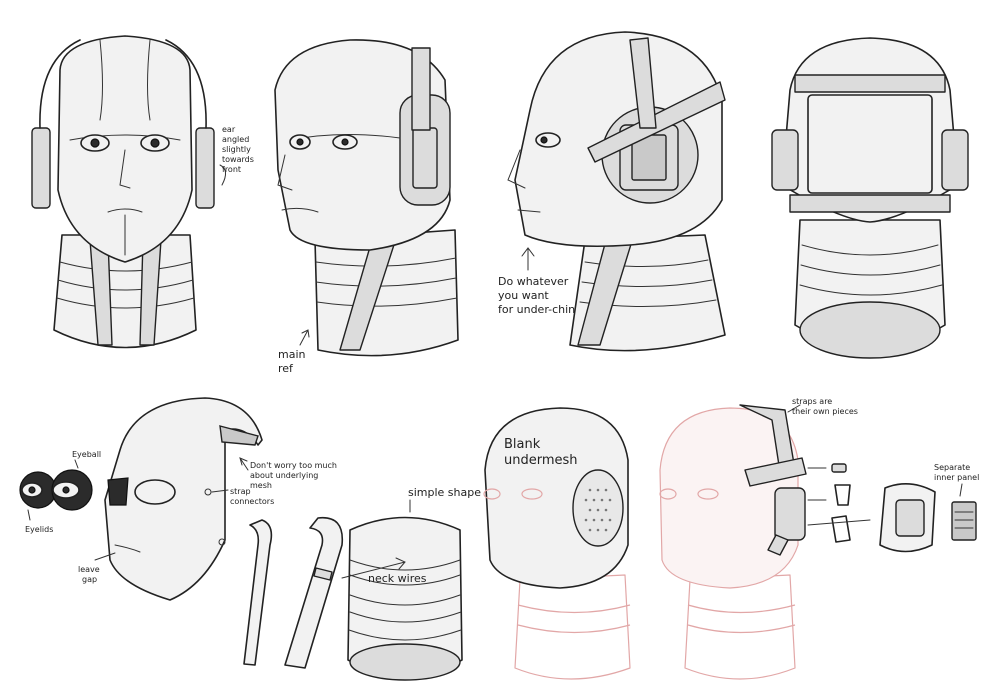 The width and height of the screenshot is (1000, 700). I want to click on under-chin-note: Do whatever you want for under-chin, so click(536, 281).